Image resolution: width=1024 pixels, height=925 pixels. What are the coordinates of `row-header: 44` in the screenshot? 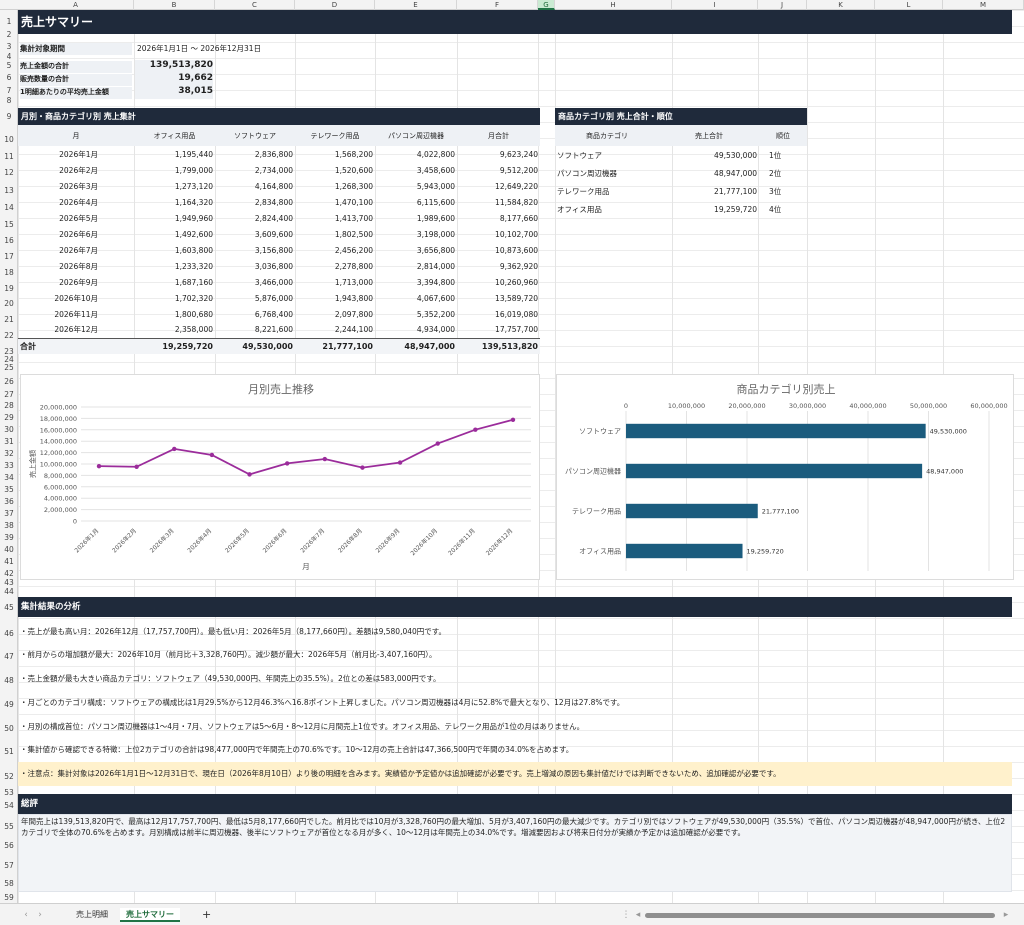 It's located at (9, 591).